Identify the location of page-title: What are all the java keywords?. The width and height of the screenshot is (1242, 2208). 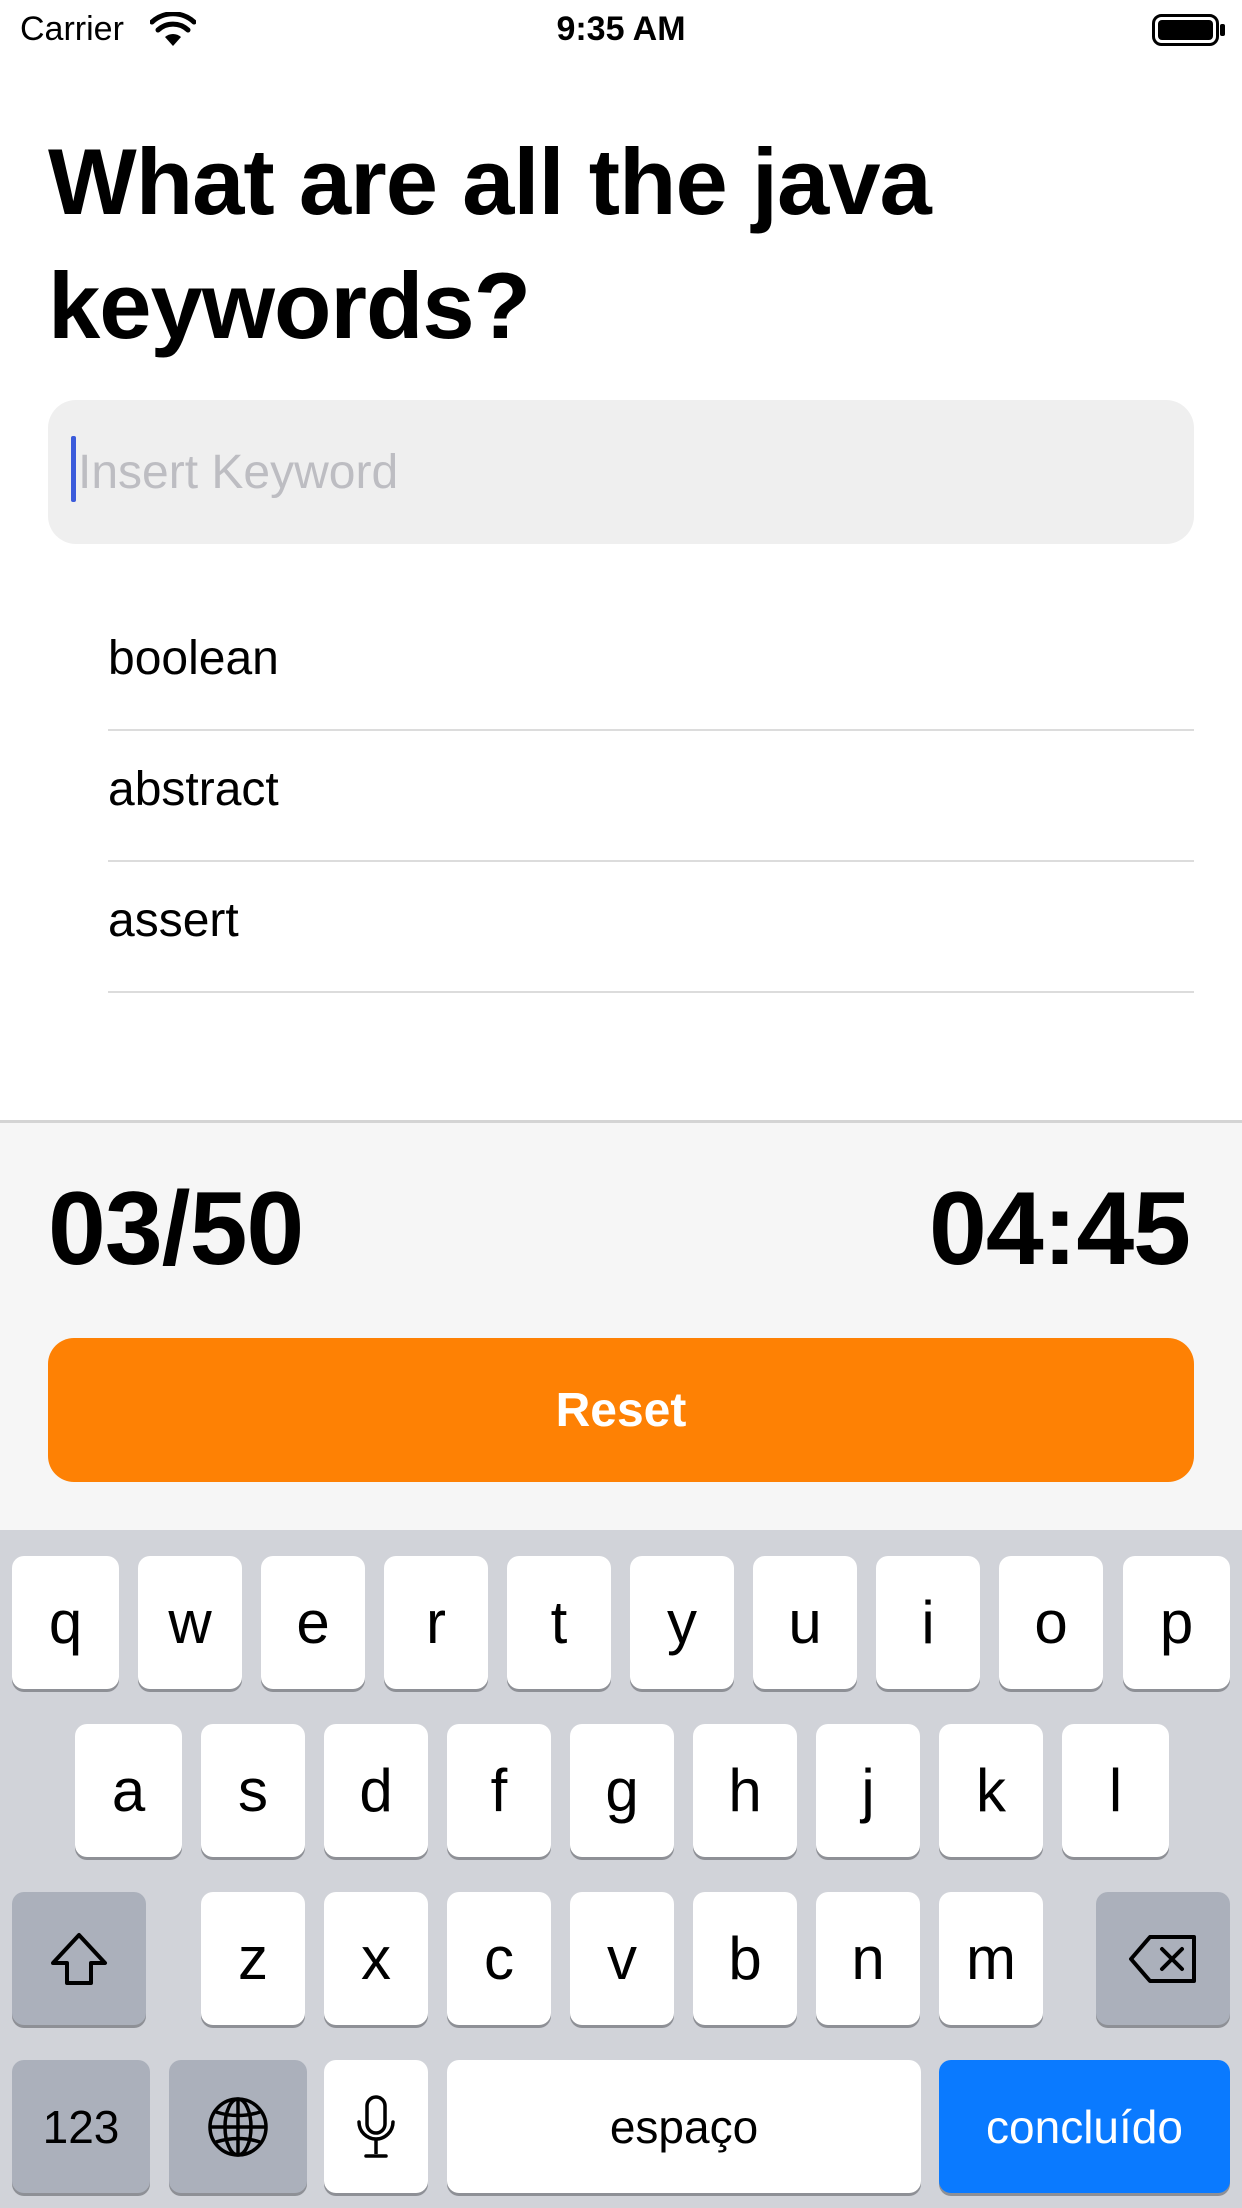
(490, 243).